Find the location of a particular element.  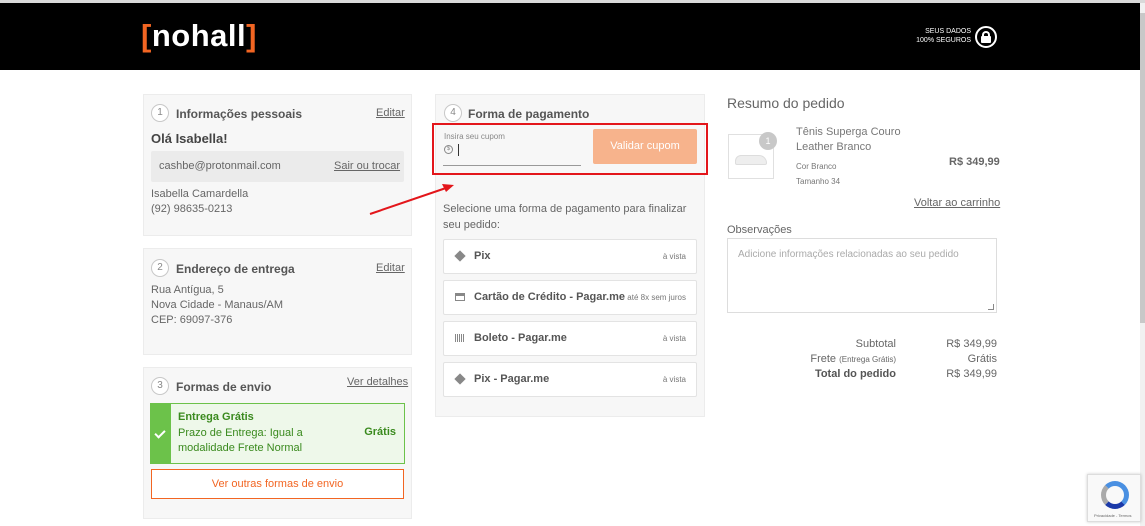

total-value: R$ 349,99 is located at coordinates (971, 374).